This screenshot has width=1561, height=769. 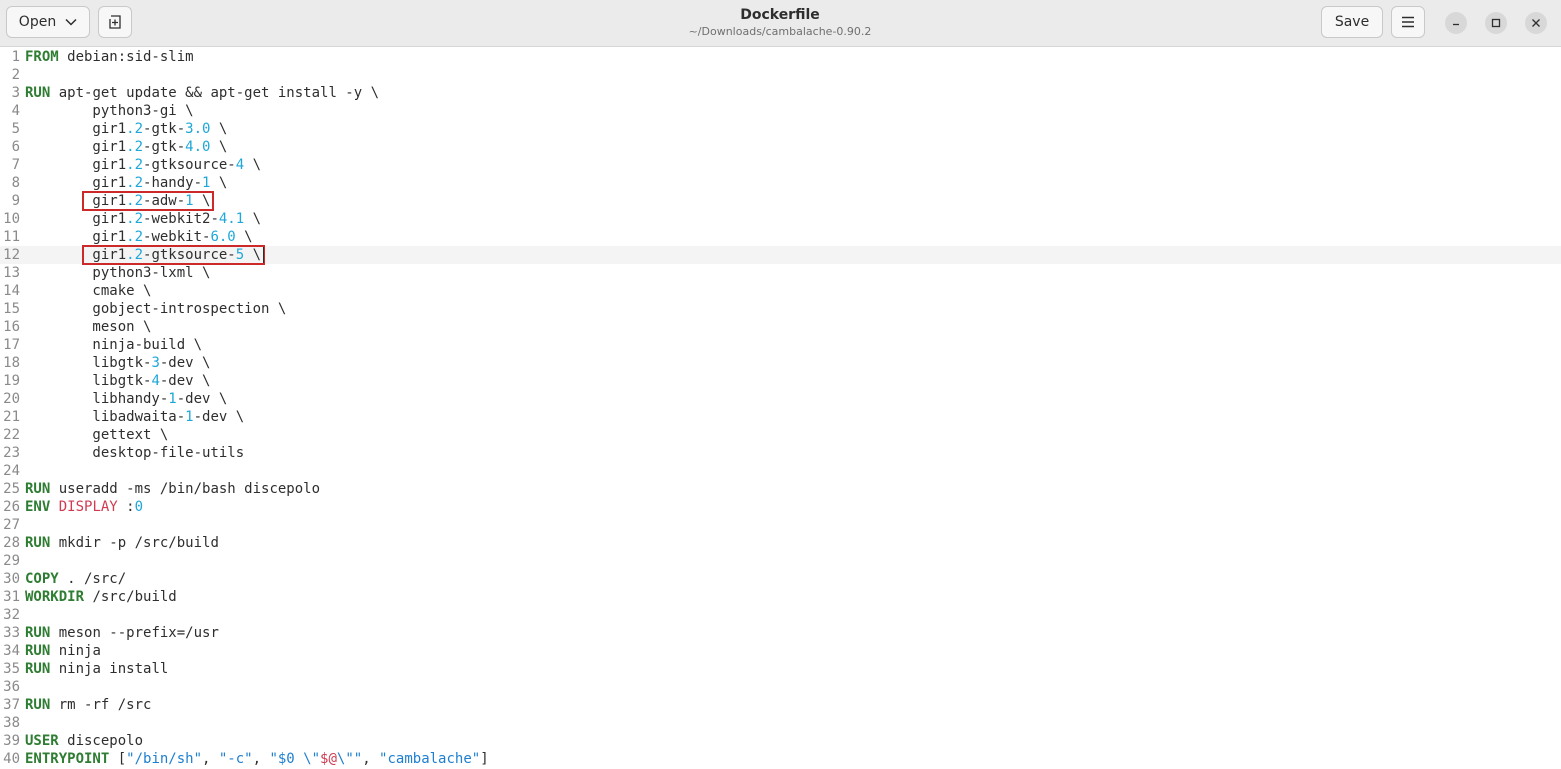 What do you see at coordinates (780, 237) in the screenshot?
I see `code-line: 11 gir1.2-webkit-6.0 \` at bounding box center [780, 237].